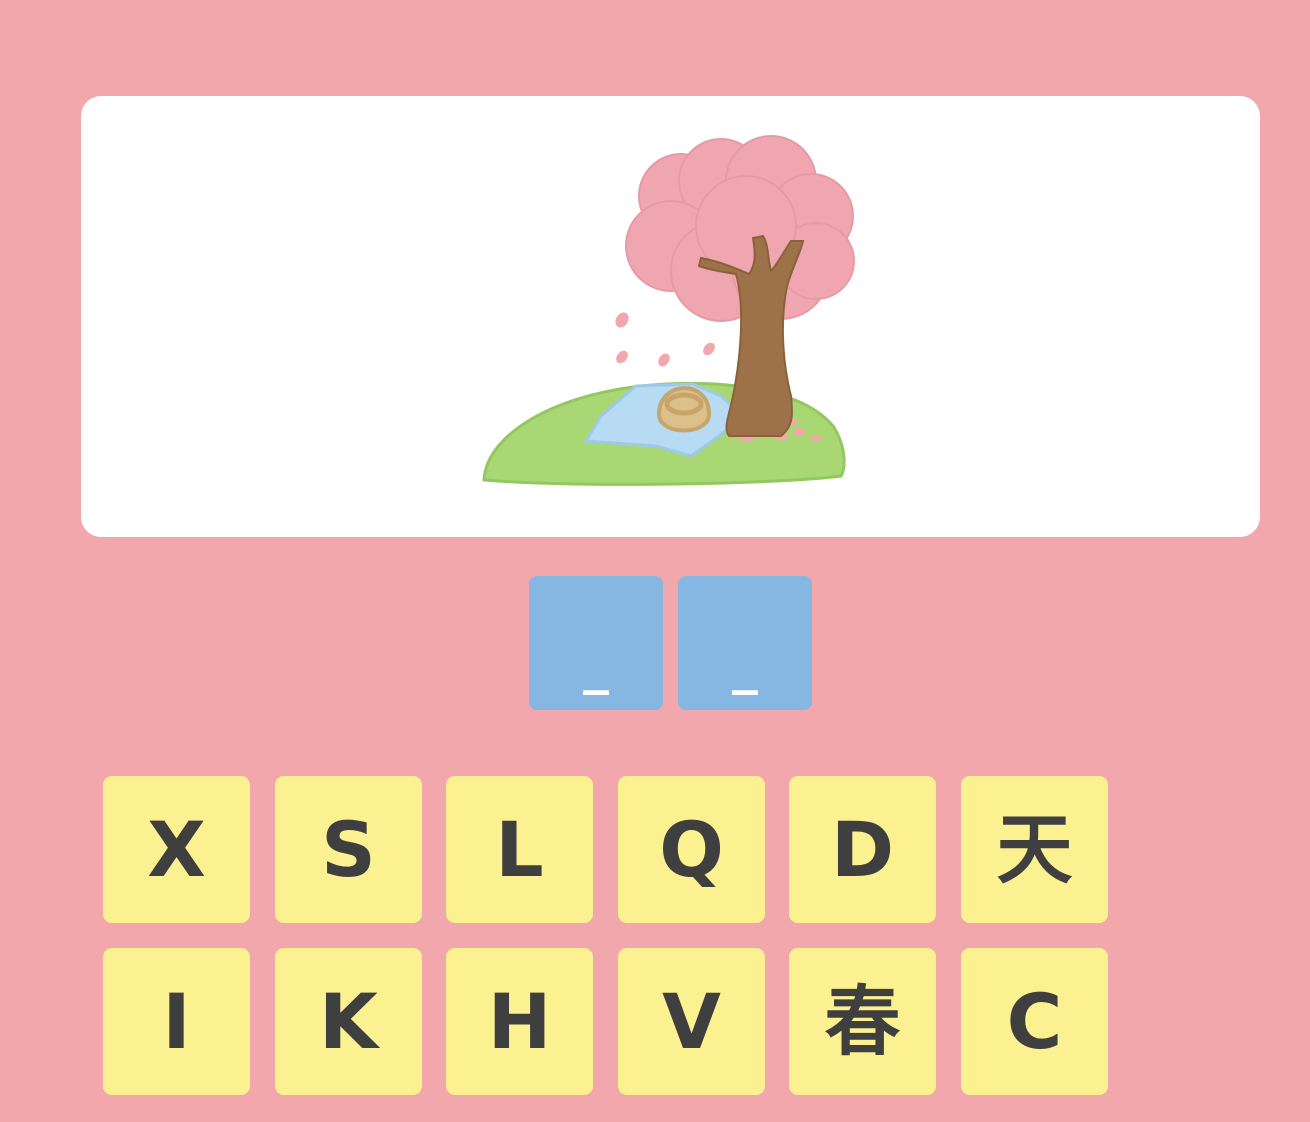  I want to click on letter-tile: D, so click(862, 849).